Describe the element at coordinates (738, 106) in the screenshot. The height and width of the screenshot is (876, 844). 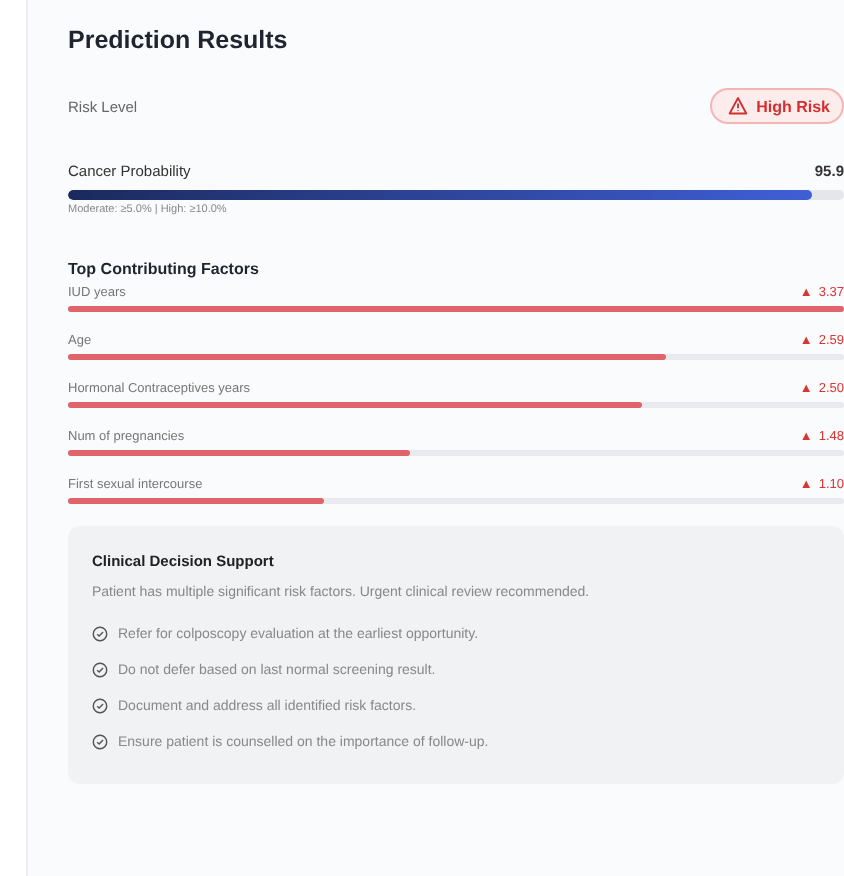
I see `warning-icon` at that location.